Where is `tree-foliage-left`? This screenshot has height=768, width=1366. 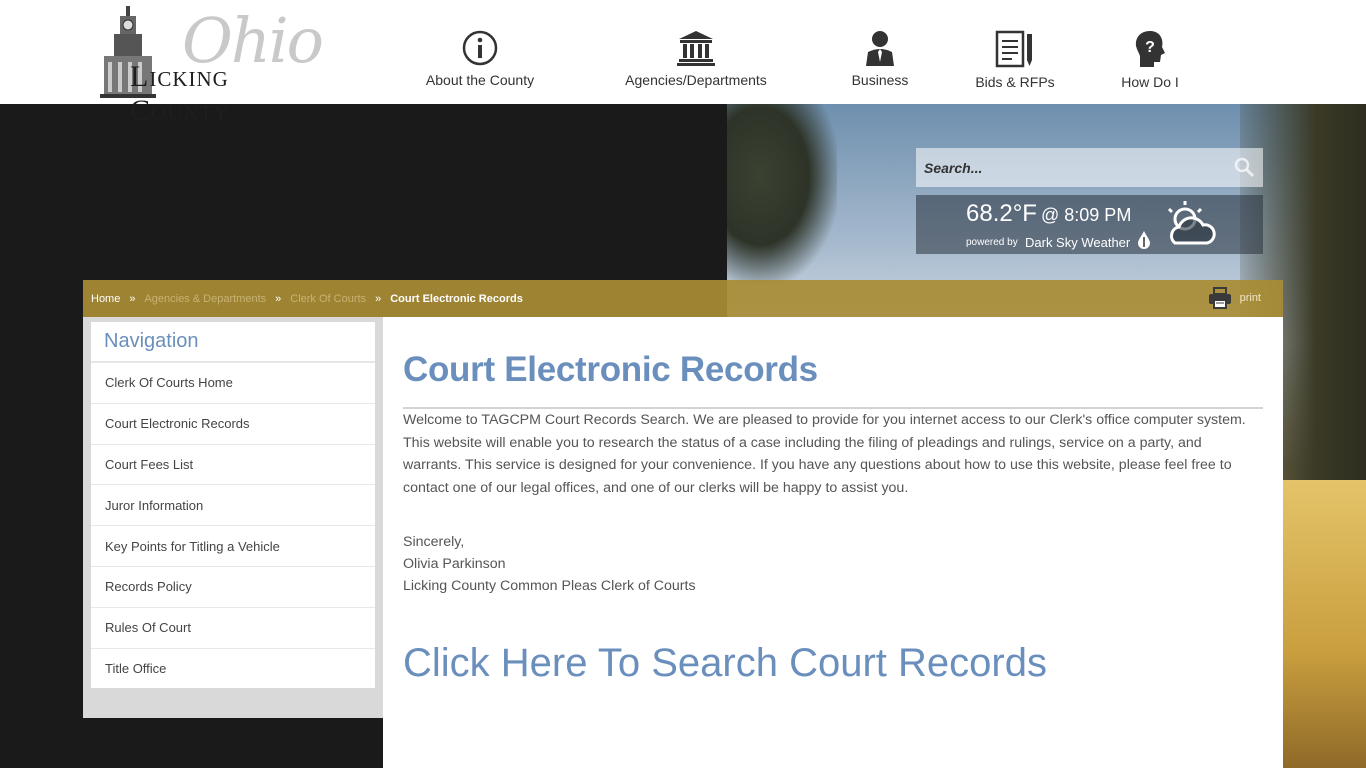 tree-foliage-left is located at coordinates (782, 194).